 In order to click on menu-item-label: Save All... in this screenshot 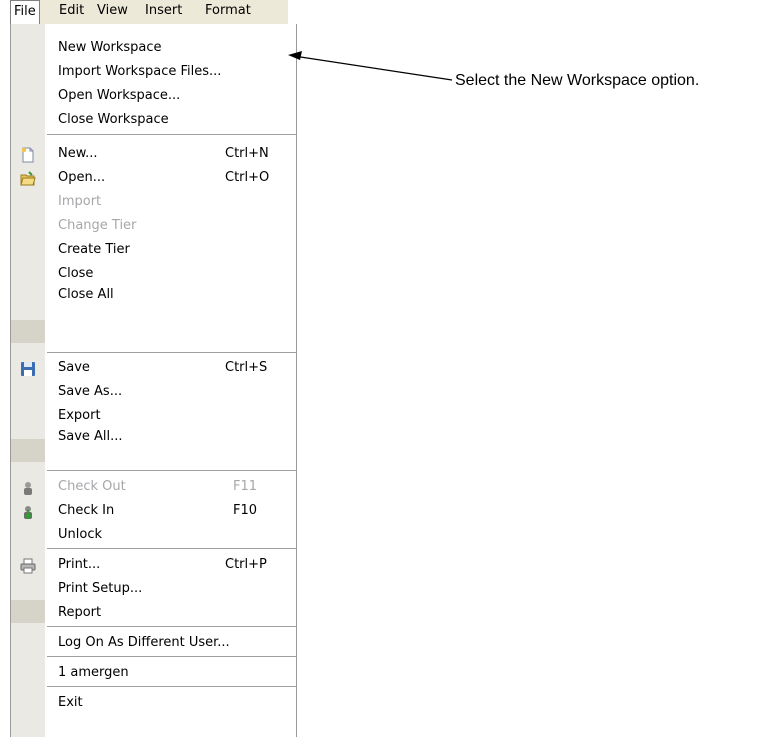, I will do `click(90, 436)`.